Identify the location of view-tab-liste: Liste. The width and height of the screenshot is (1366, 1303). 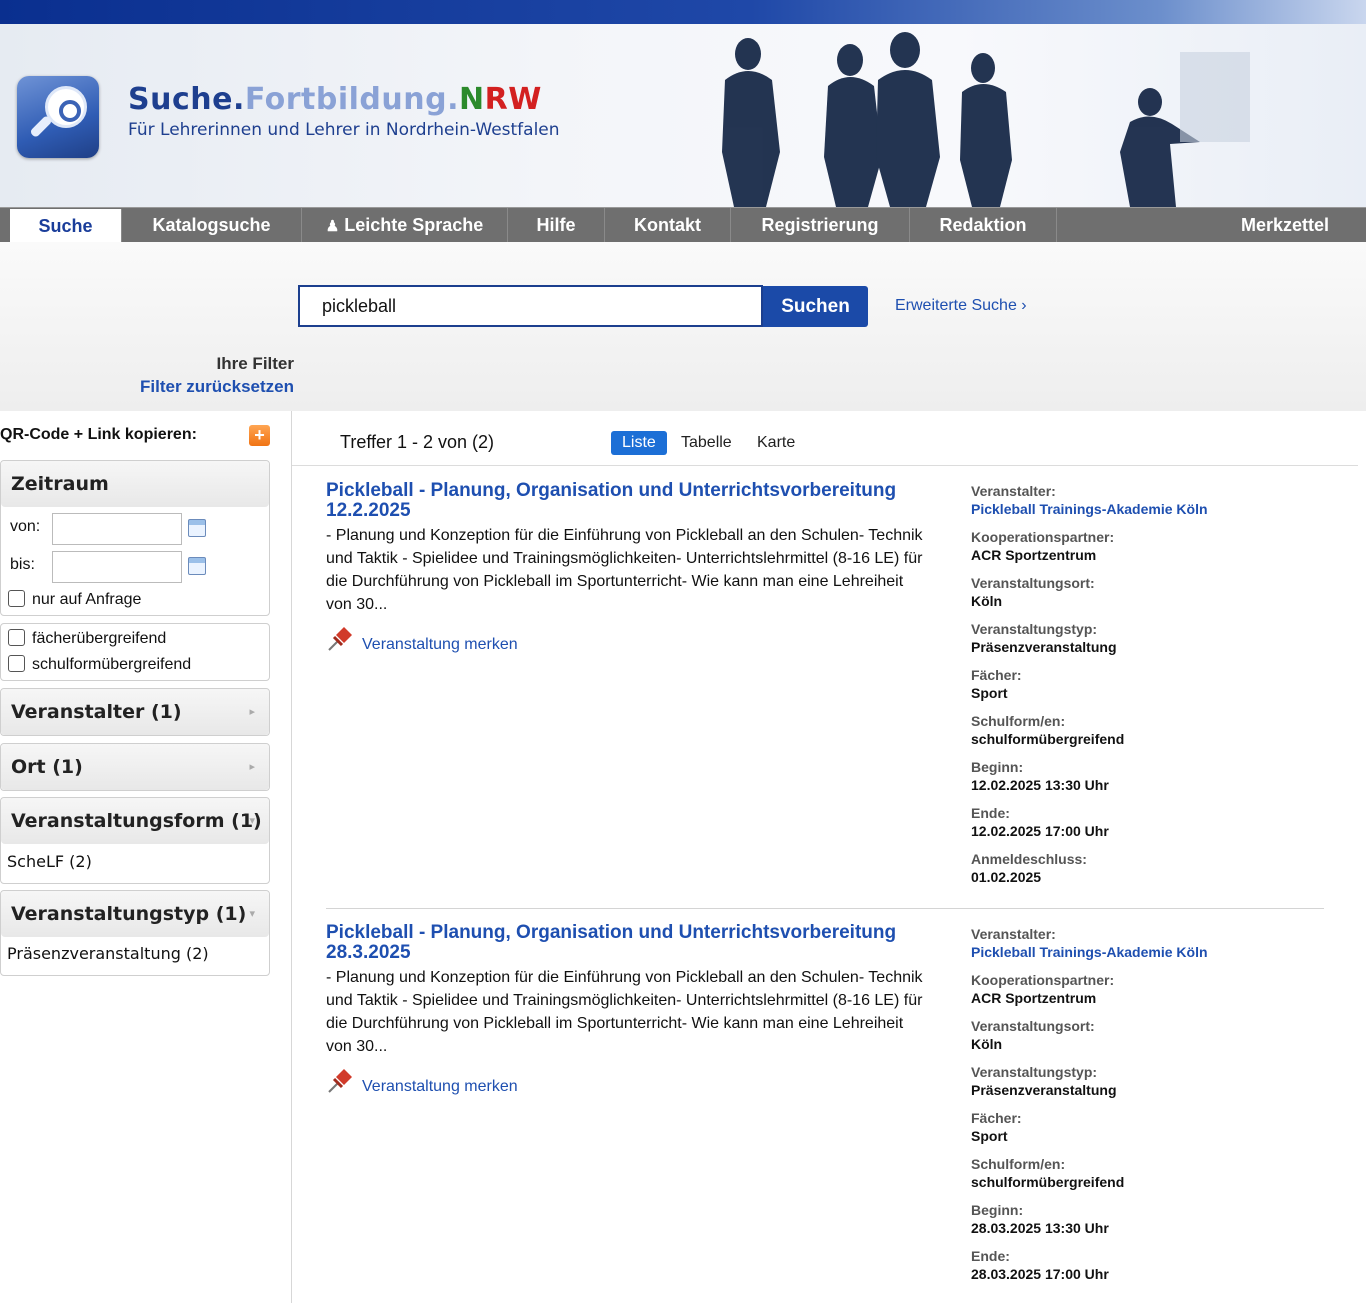
(639, 443).